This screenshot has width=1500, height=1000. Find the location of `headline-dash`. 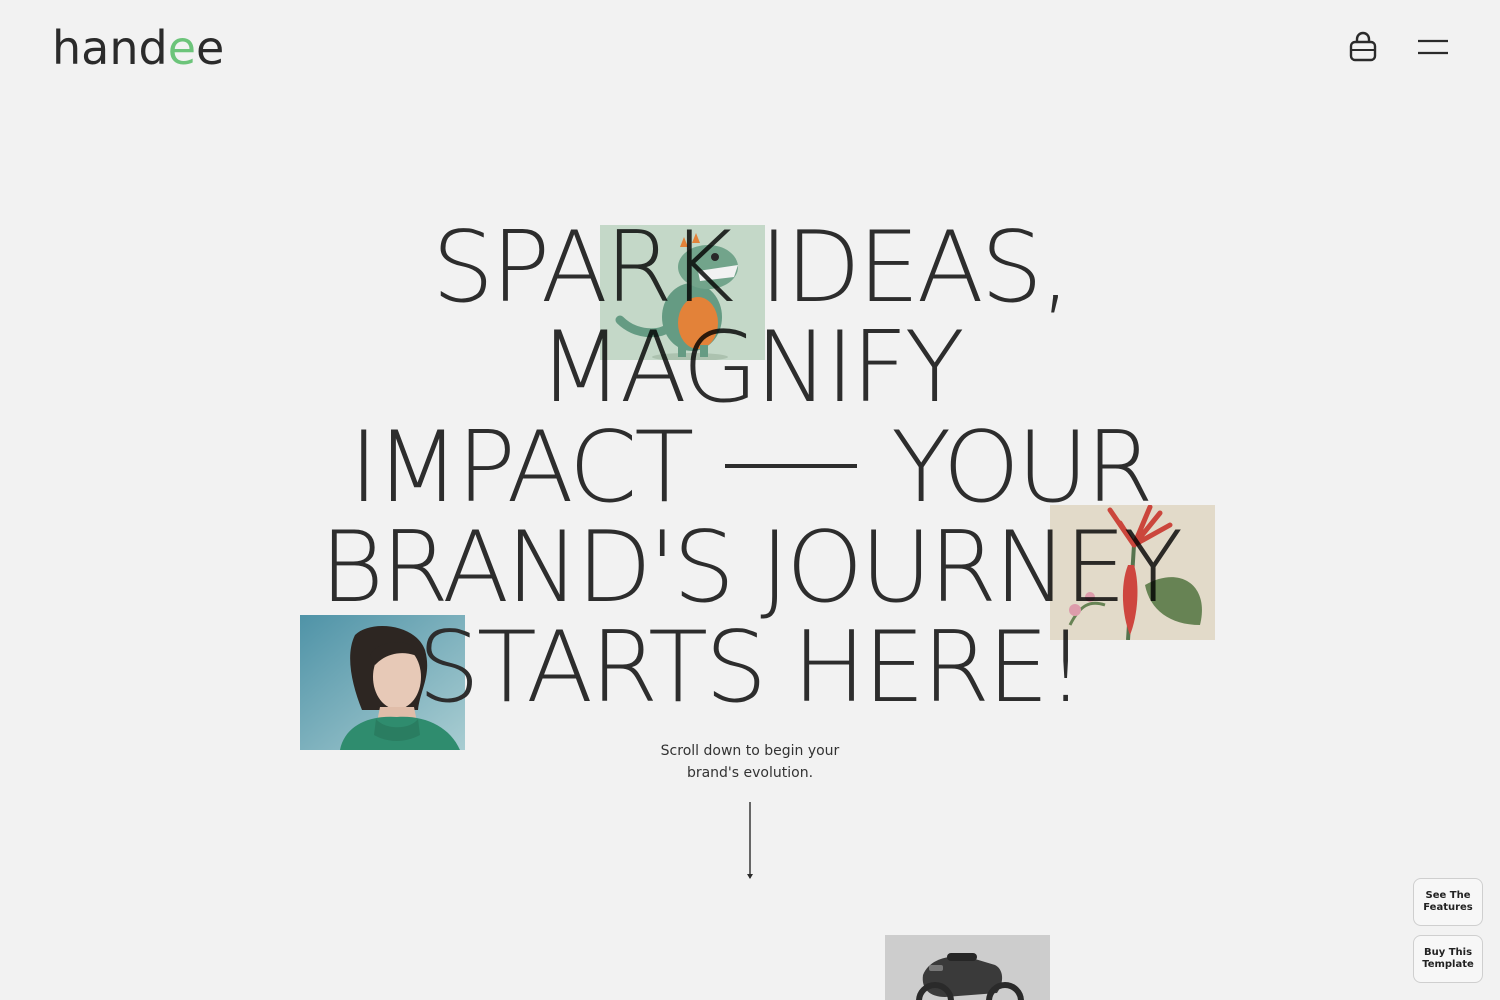

headline-dash is located at coordinates (791, 466).